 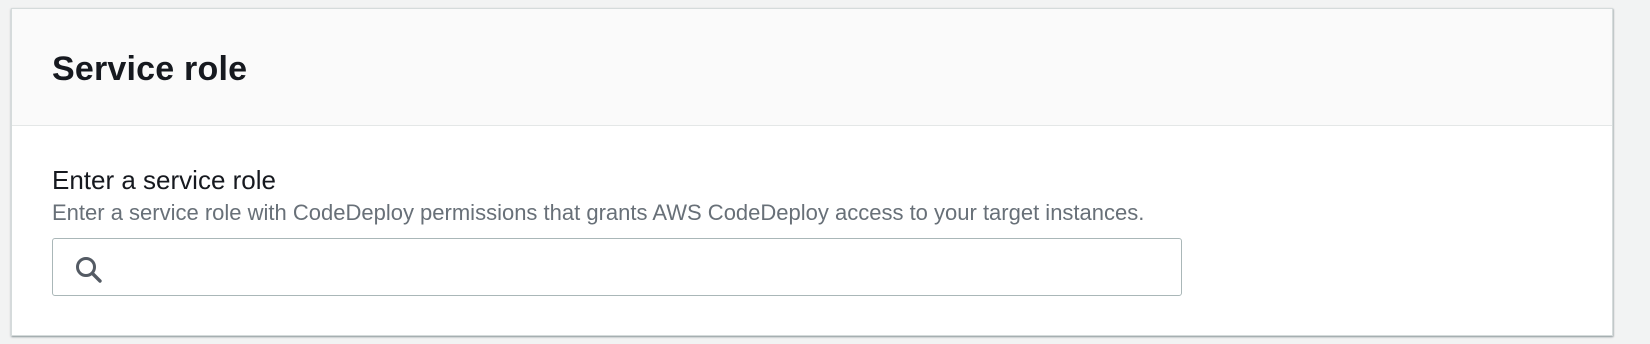 What do you see at coordinates (150, 68) in the screenshot?
I see `panel-title: Service role` at bounding box center [150, 68].